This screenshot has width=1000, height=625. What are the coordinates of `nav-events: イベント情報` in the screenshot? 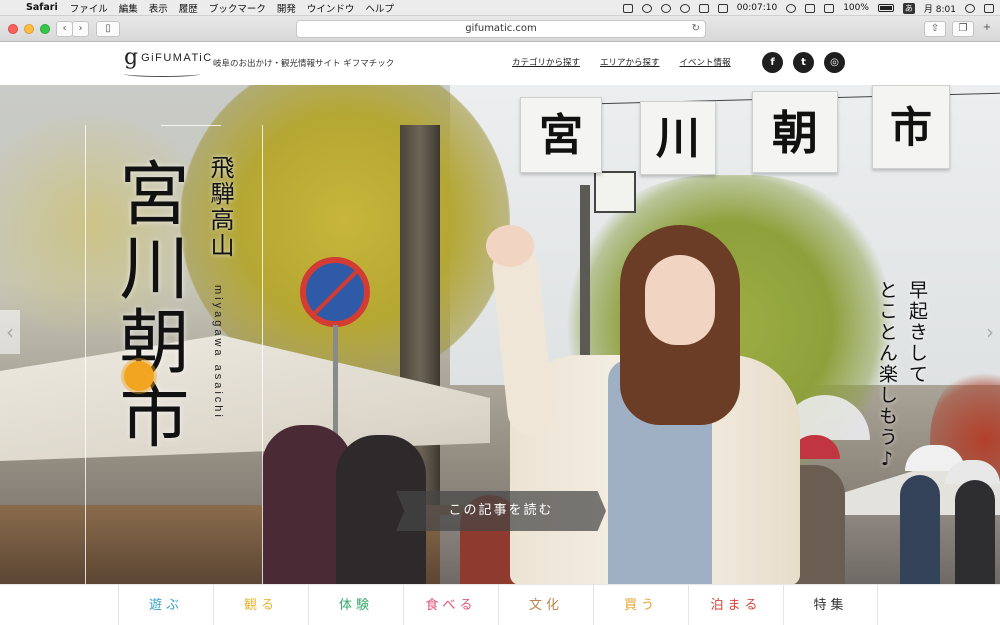 It's located at (705, 62).